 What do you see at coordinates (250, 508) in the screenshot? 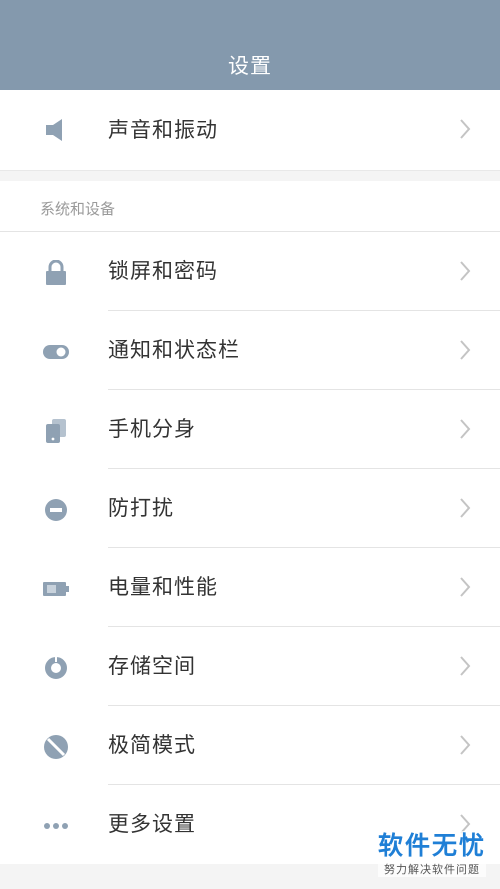
I see `row-do-not-disturb: 防打扰` at bounding box center [250, 508].